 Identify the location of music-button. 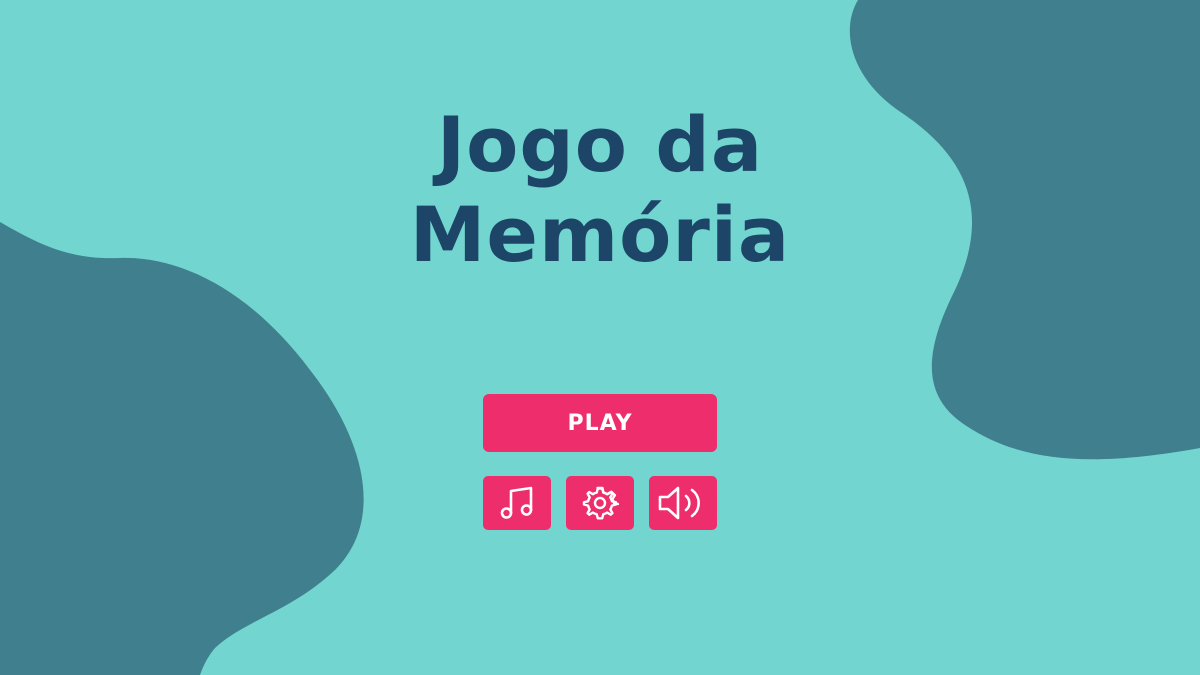
(517, 503).